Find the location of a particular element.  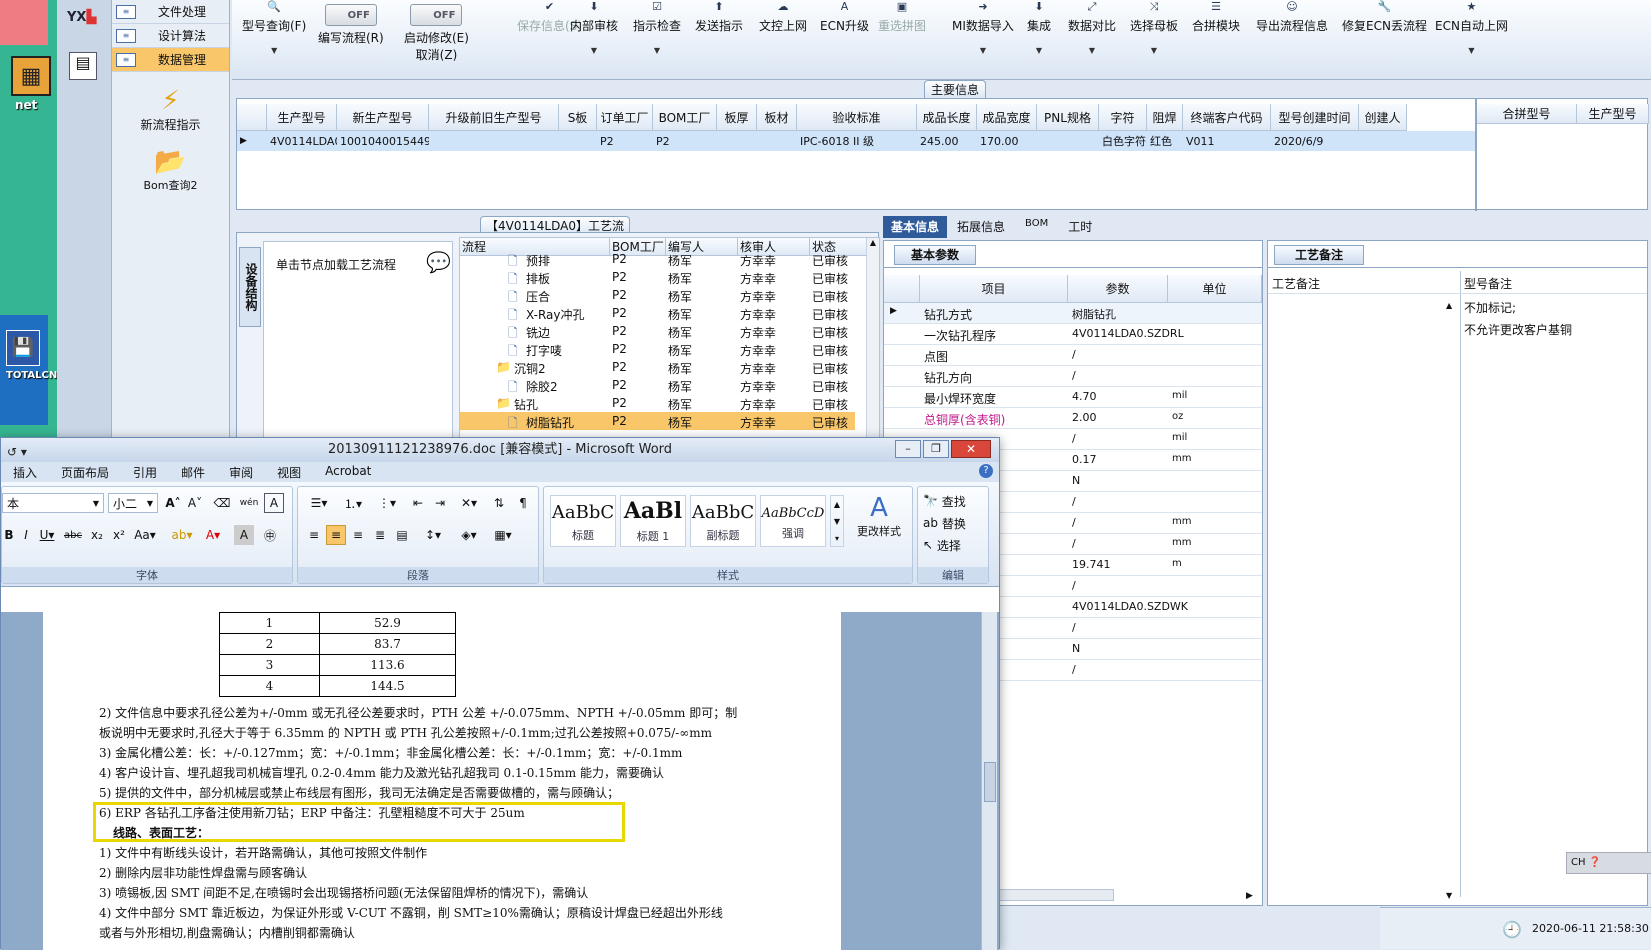

decrease-indent-icon: ⇤ is located at coordinates (418, 503).